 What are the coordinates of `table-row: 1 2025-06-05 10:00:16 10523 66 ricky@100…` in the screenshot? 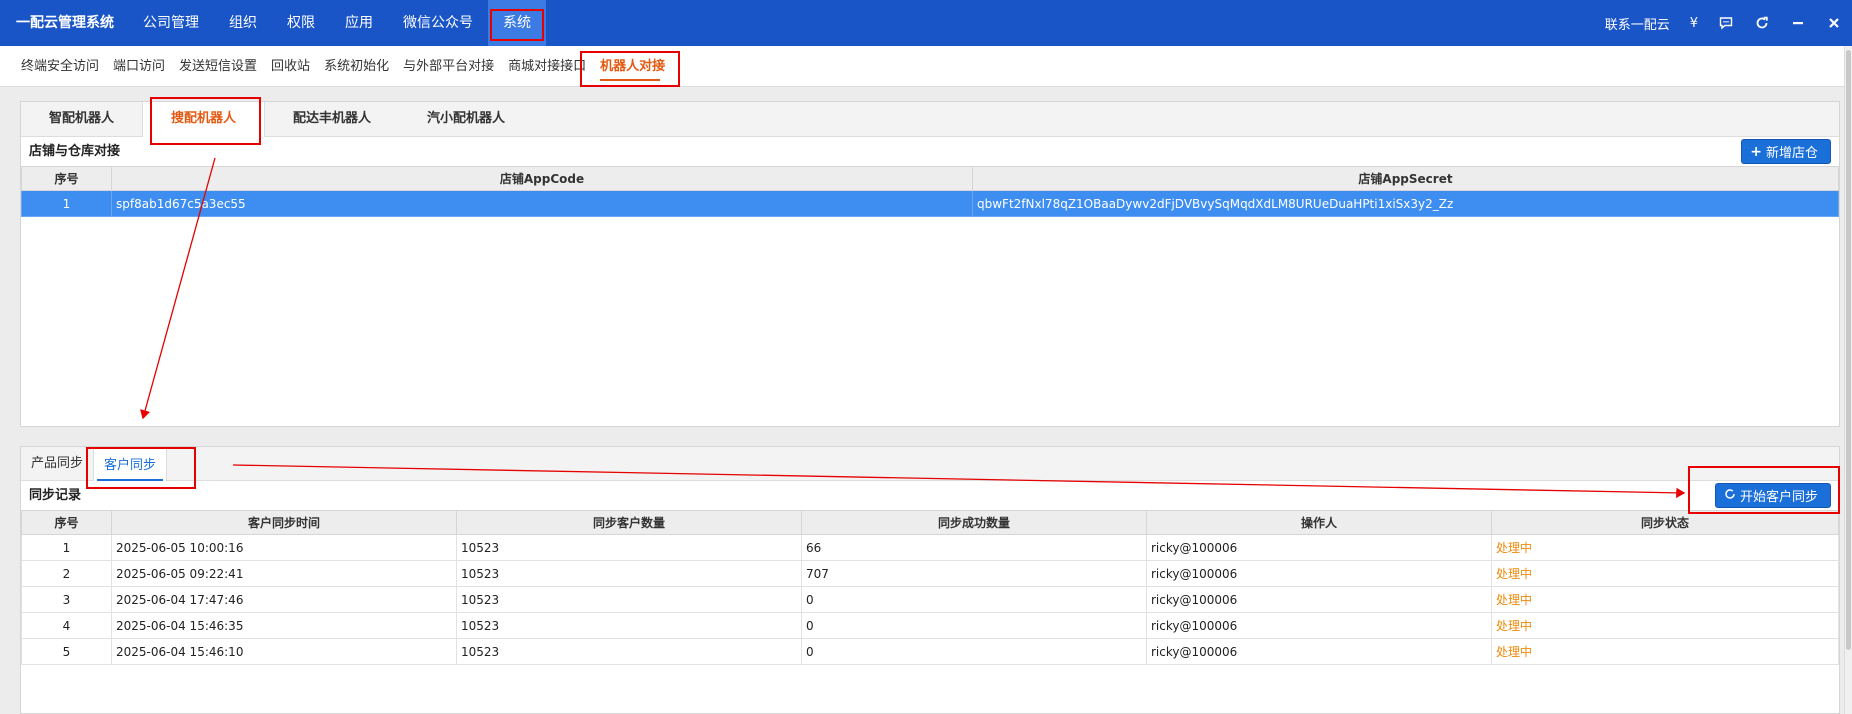 It's located at (930, 547).